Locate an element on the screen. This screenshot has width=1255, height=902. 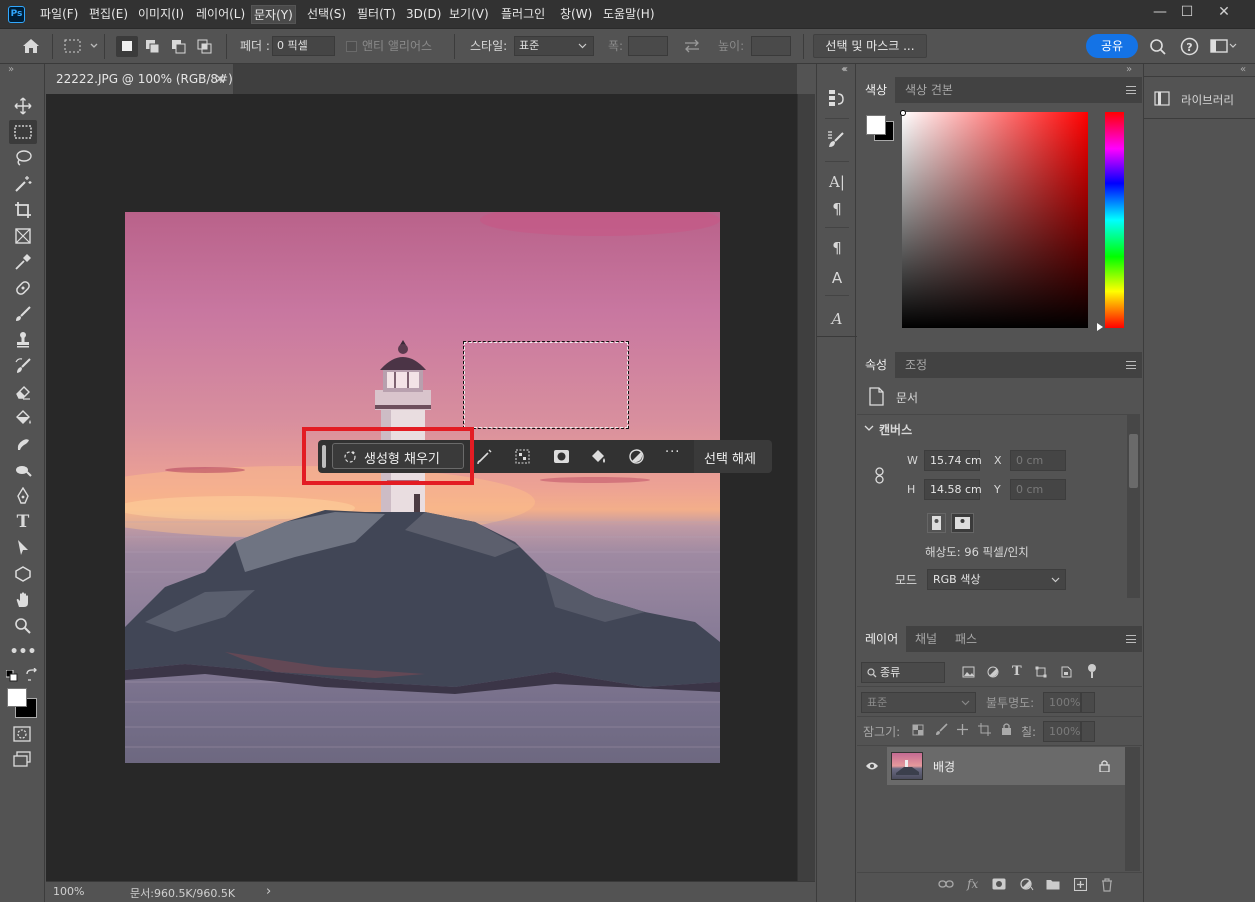
chevron-down-icon is located at coordinates (869, 428).